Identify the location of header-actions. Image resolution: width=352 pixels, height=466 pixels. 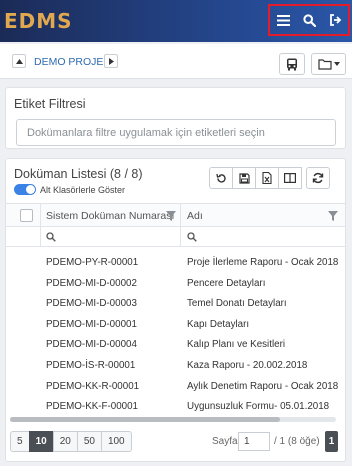
(309, 20).